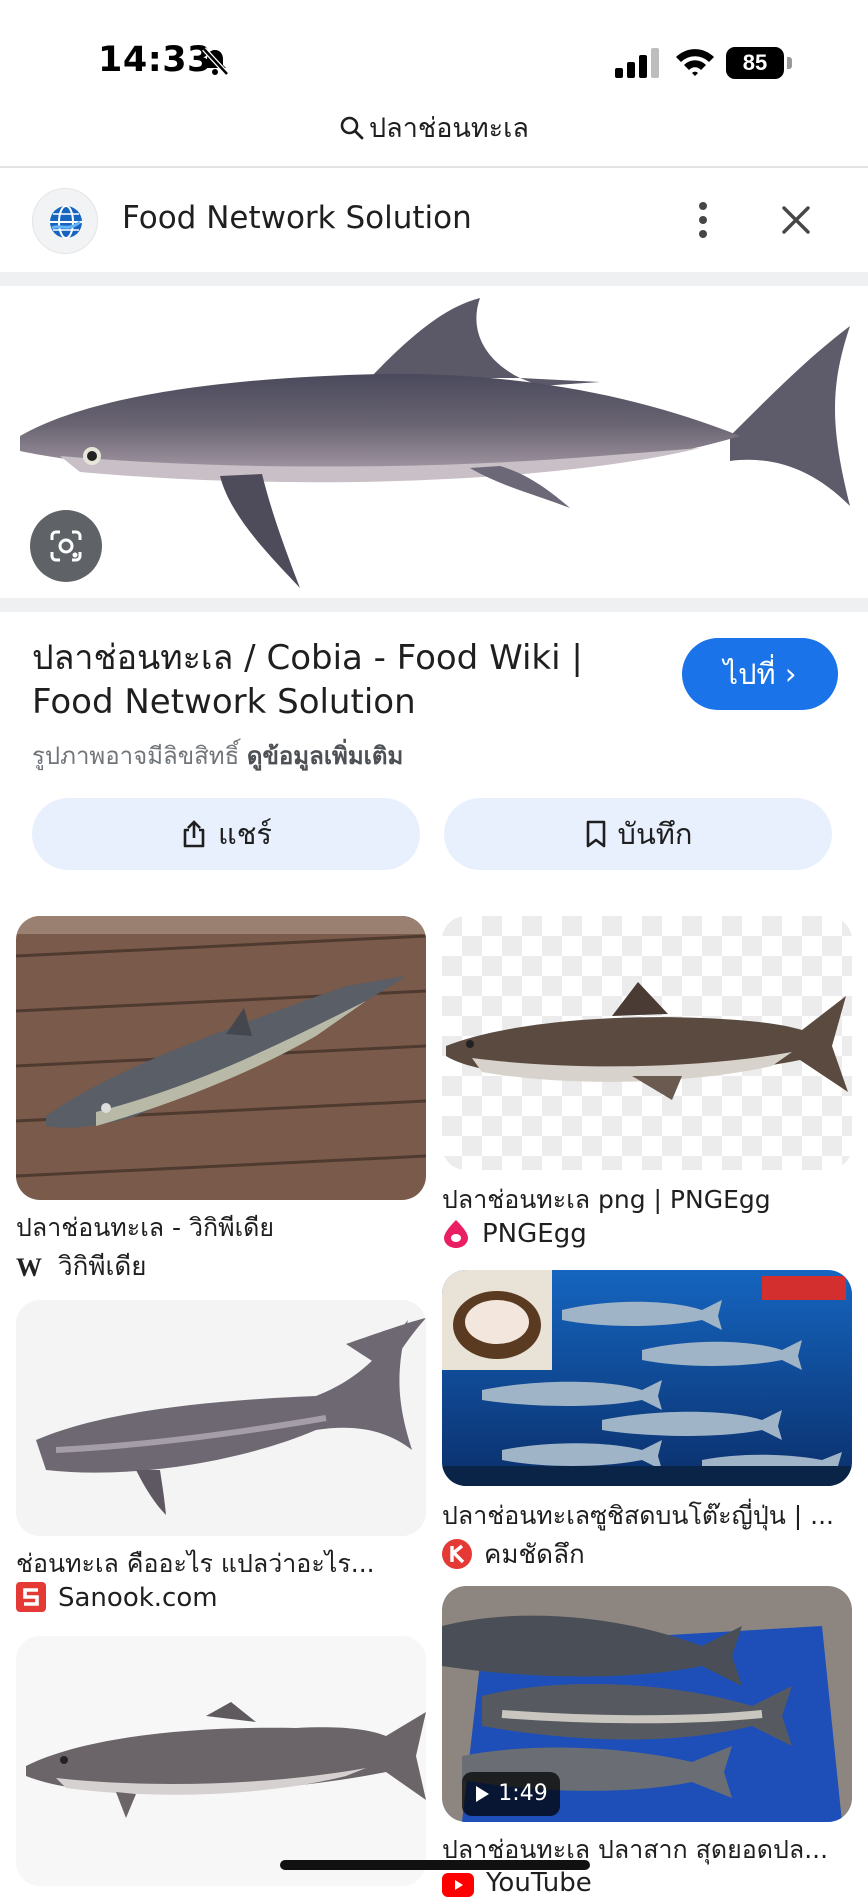  What do you see at coordinates (155, 60) in the screenshot?
I see `status-time: 14:33` at bounding box center [155, 60].